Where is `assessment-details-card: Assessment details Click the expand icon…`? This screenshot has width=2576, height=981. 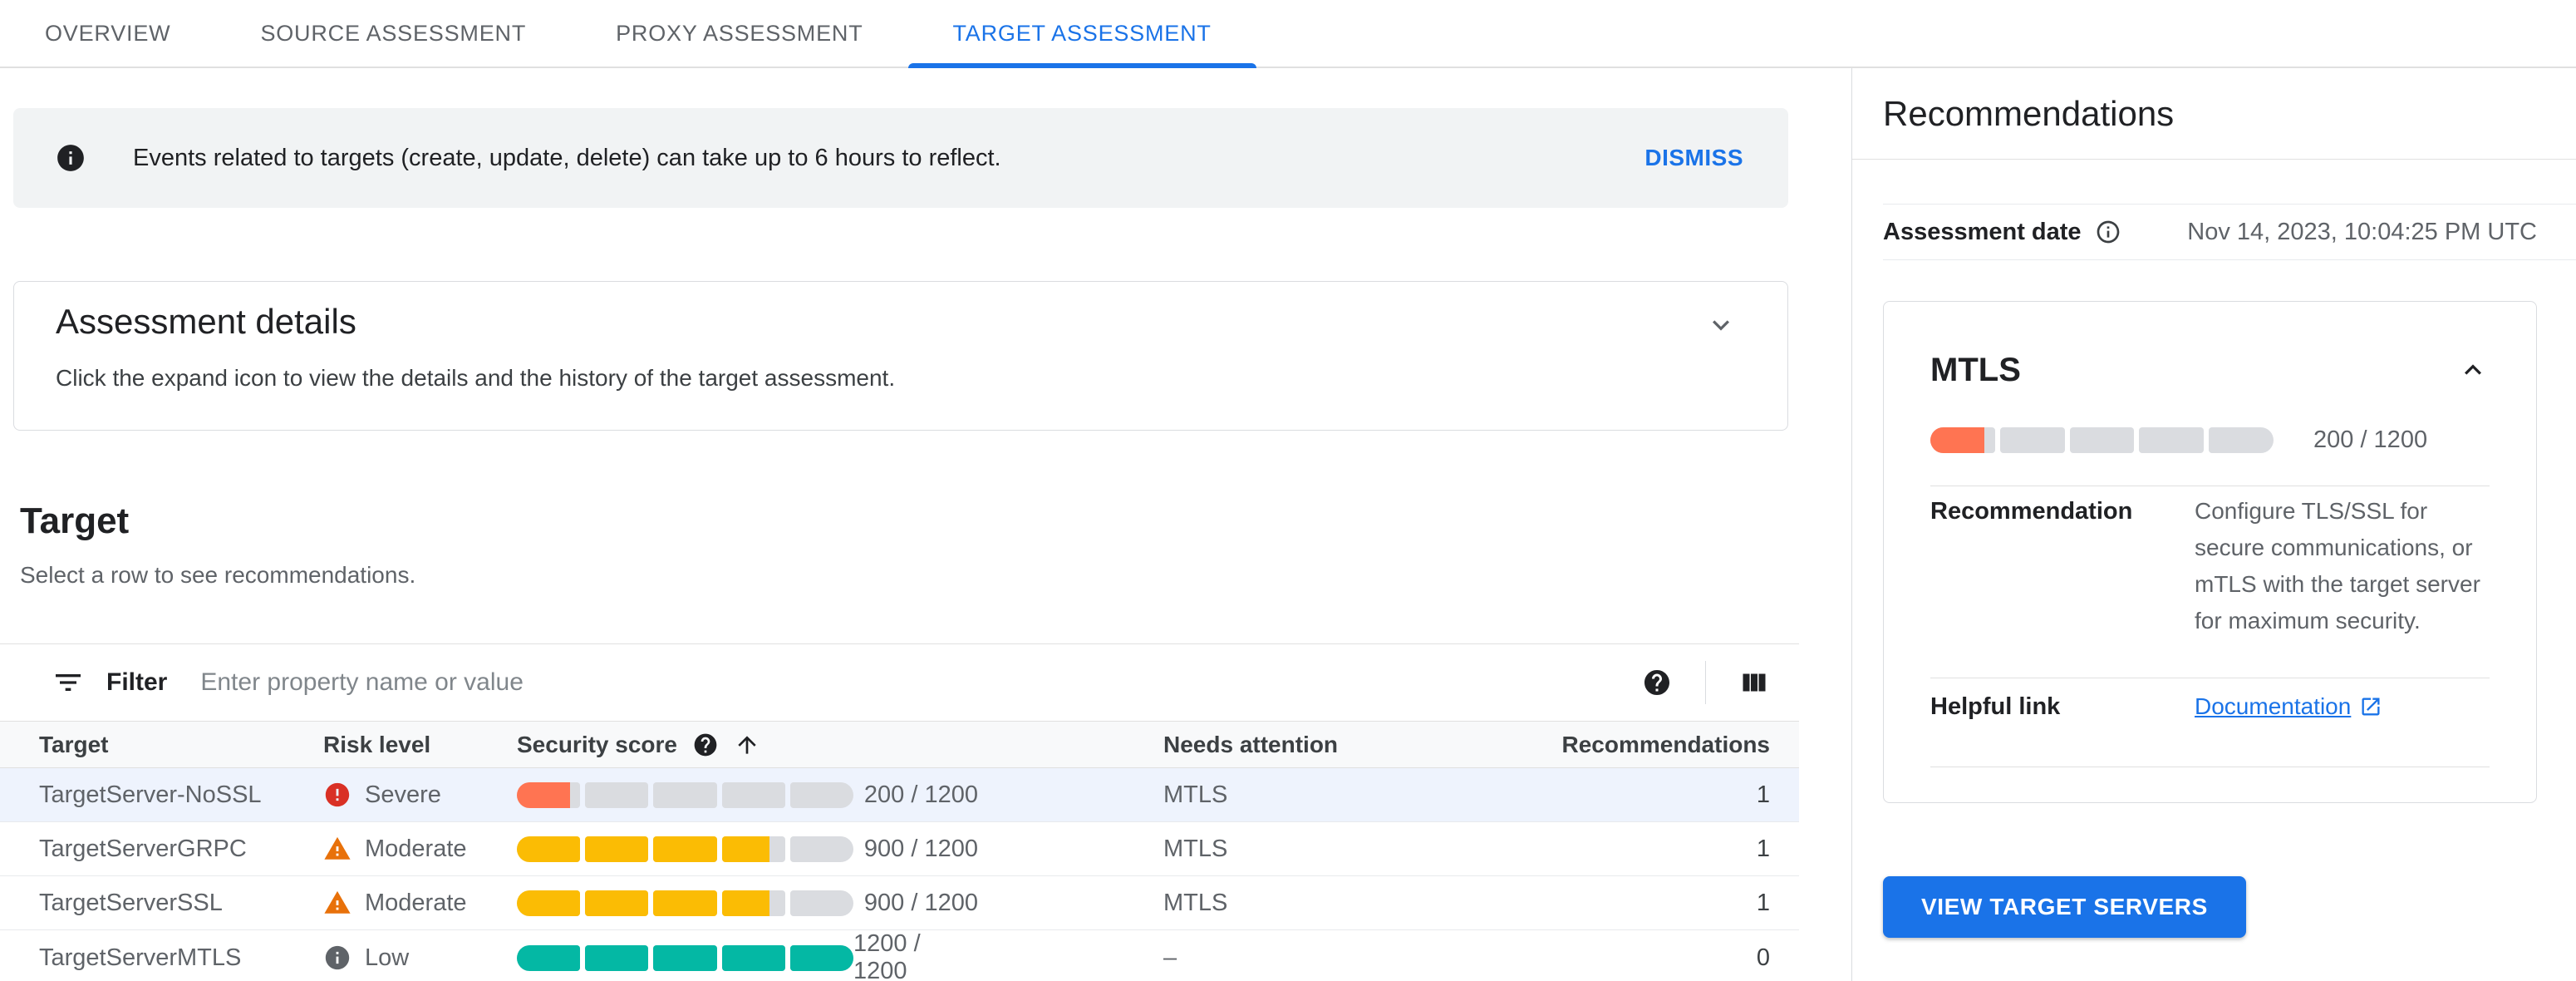
assessment-details-card: Assessment details Click the expand icon… is located at coordinates (901, 356).